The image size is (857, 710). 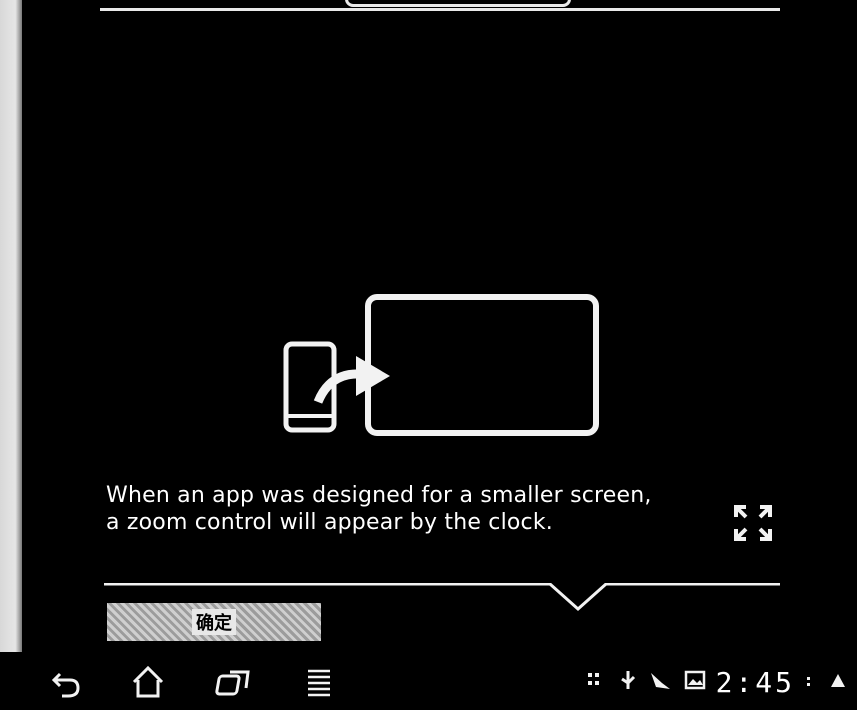 I want to click on device-bezel, so click(x=11, y=326).